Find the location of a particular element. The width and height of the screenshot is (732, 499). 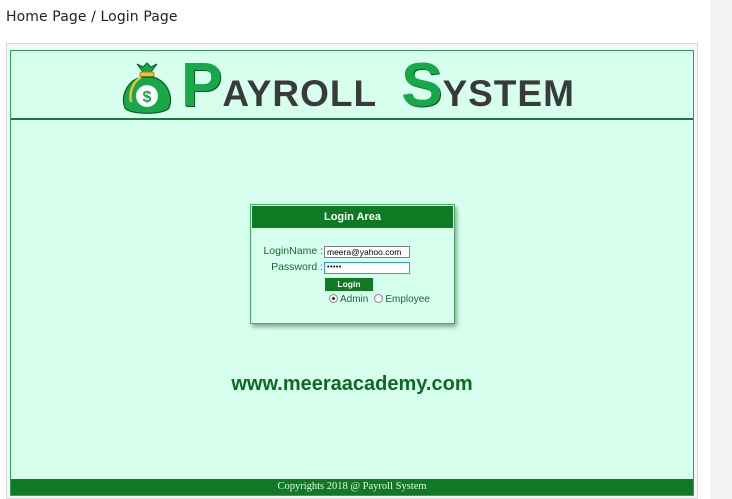

role-radio-group: Admin Employee is located at coordinates (379, 299).